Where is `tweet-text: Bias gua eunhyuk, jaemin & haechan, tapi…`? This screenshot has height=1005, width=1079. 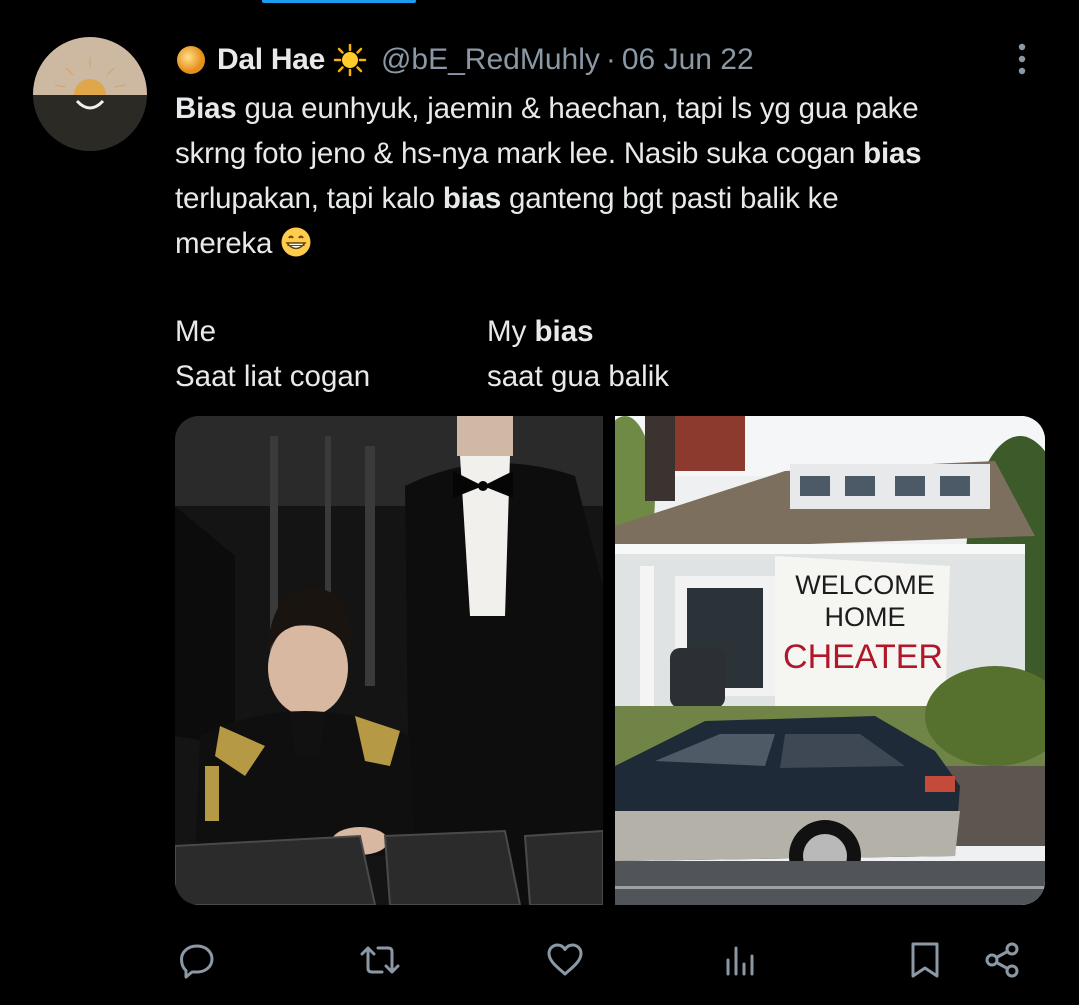
tweet-text: Bias gua eunhyuk, jaemin & haechan, tapi… is located at coordinates (615, 176).